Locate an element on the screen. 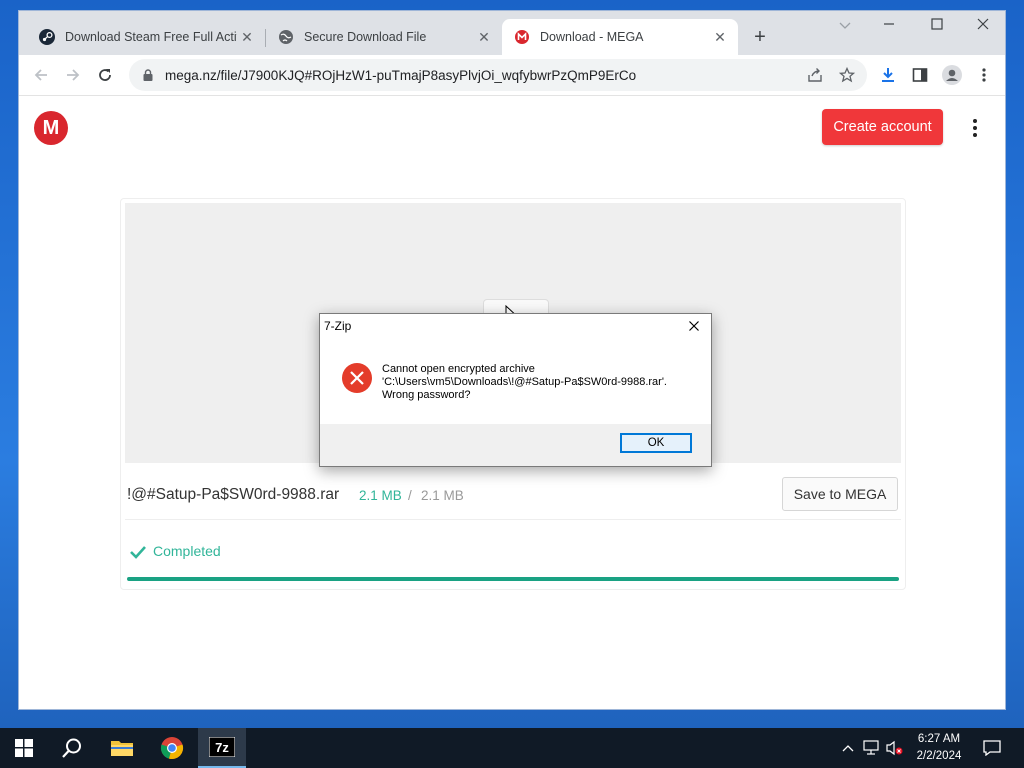 This screenshot has width=1024, height=768. file-explorer-icon is located at coordinates (122, 748).